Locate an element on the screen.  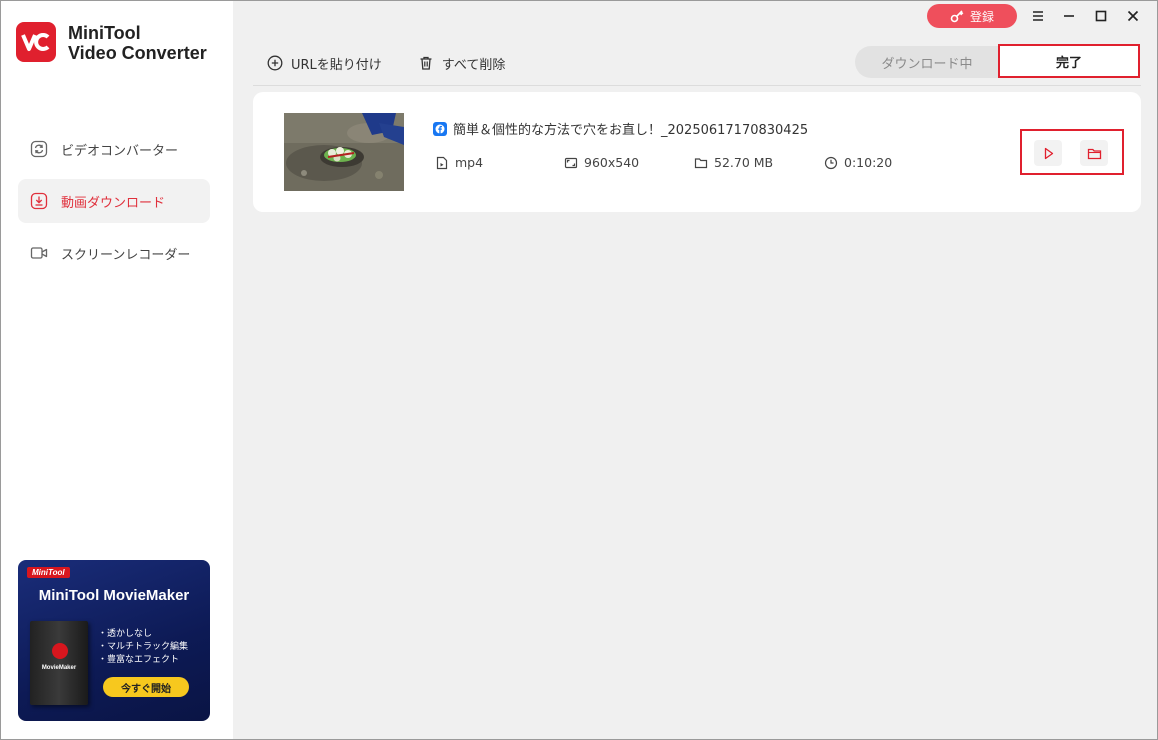
close-icon is located at coordinates (1133, 16).